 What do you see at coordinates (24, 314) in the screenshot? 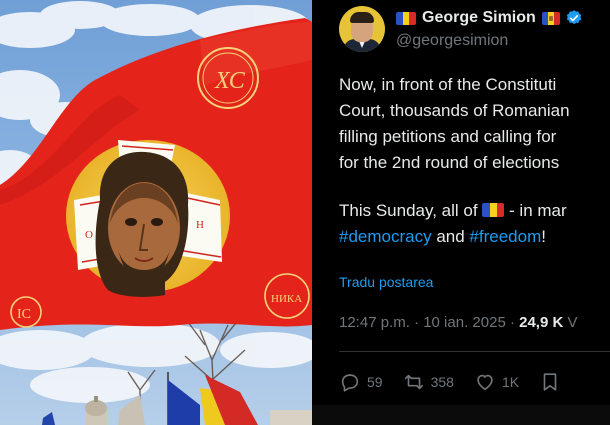
I see `monogram-left-text: ІС` at bounding box center [24, 314].